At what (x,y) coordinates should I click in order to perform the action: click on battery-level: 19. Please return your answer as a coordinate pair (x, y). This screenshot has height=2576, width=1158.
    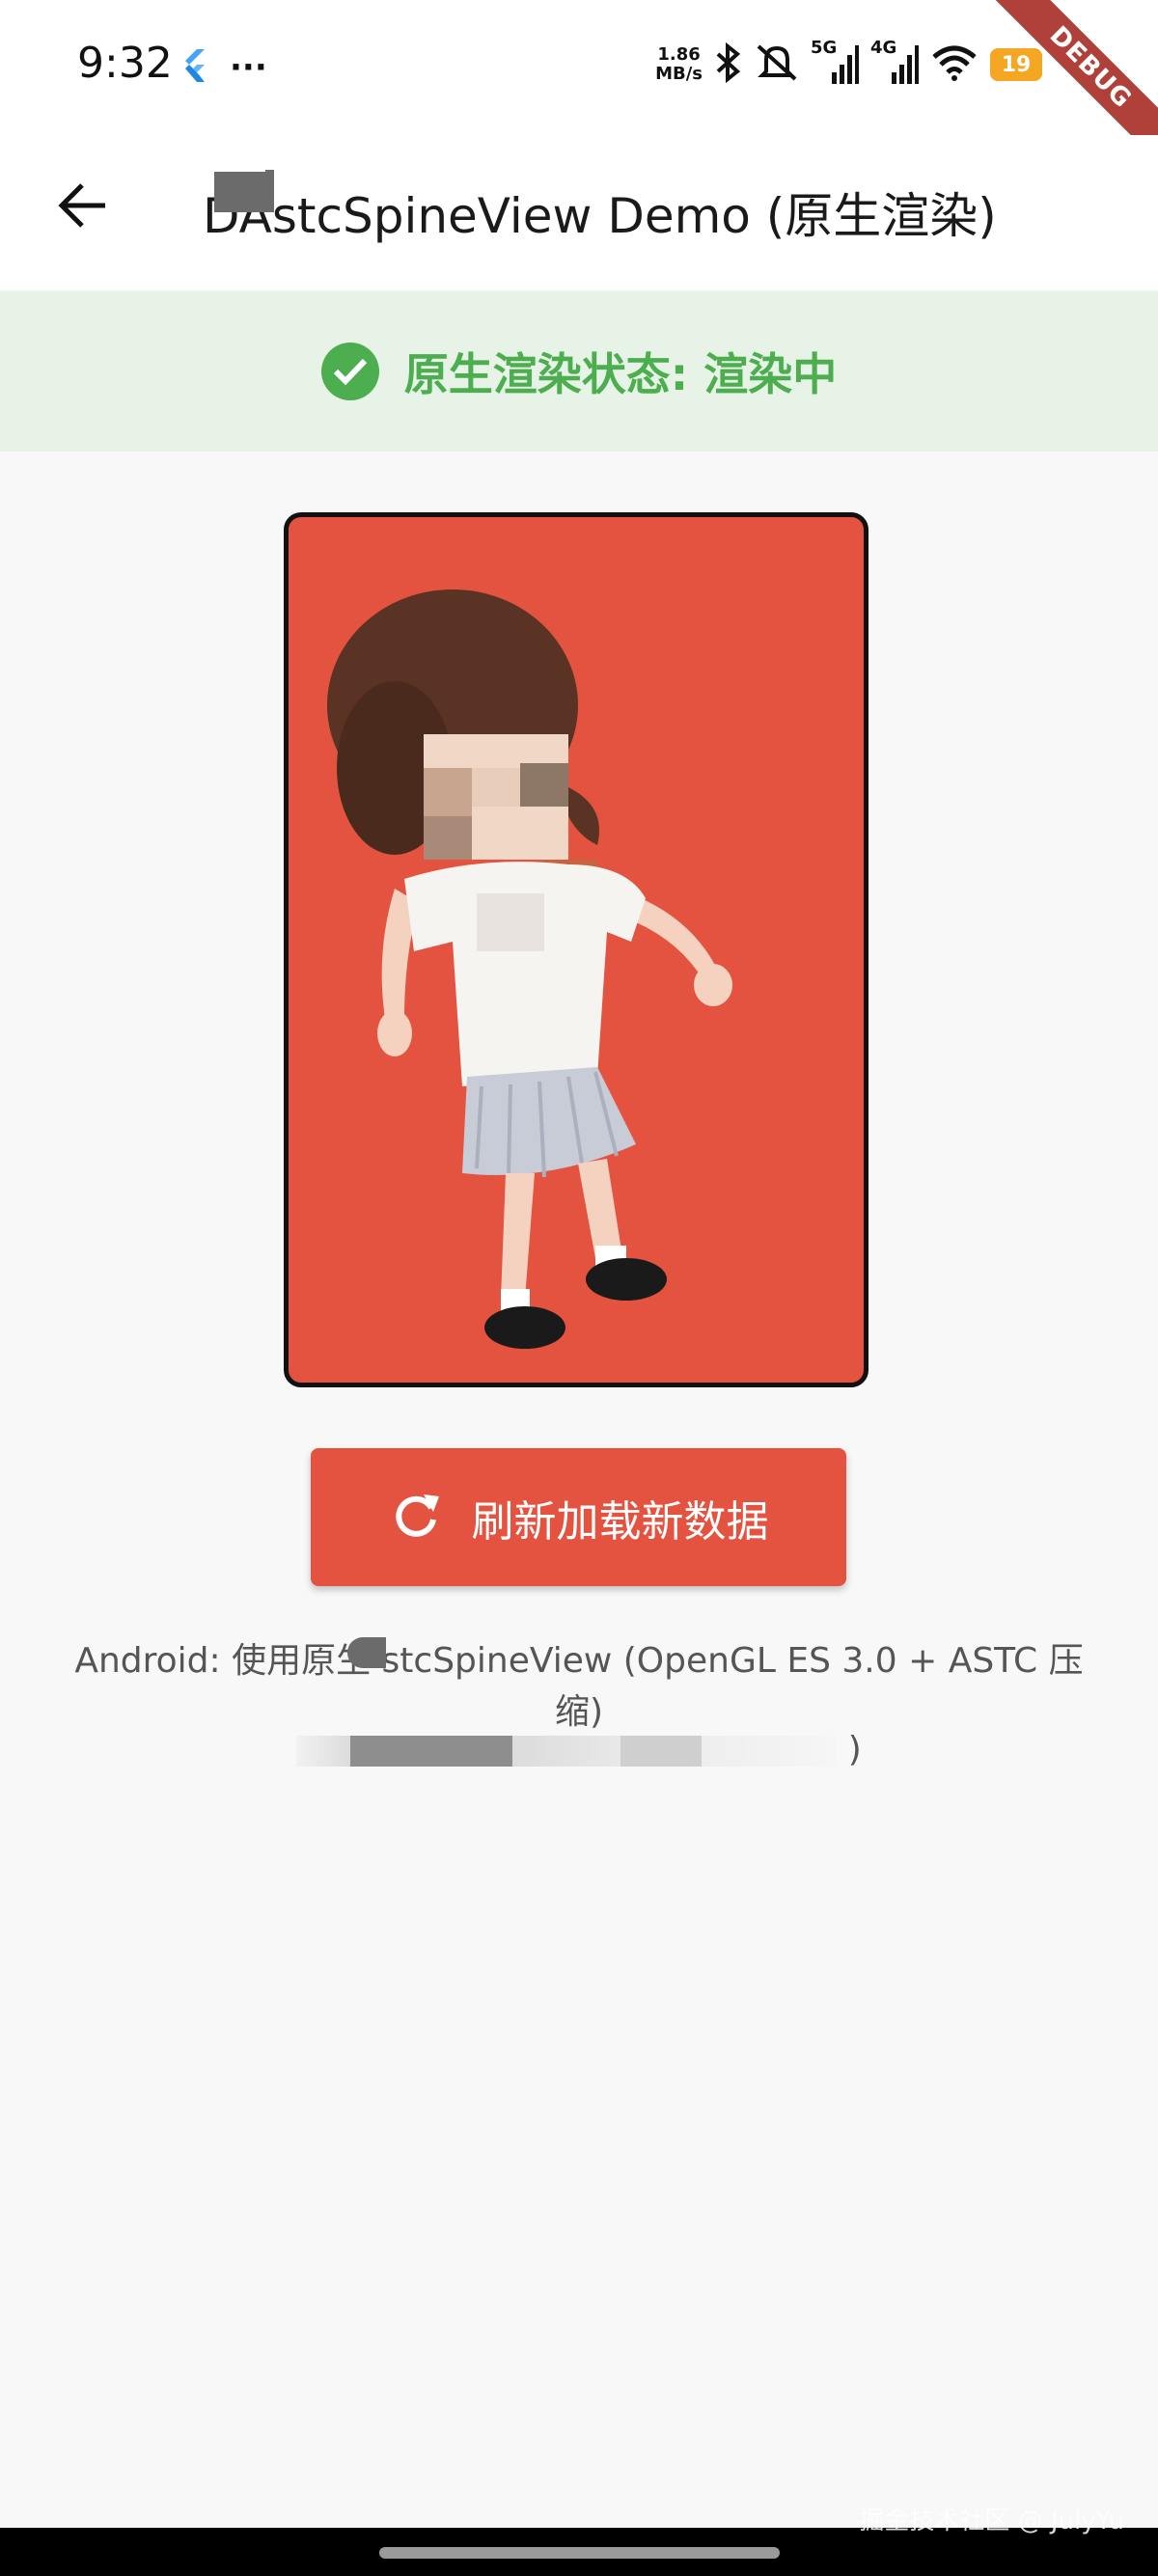
    Looking at the image, I should click on (1016, 64).